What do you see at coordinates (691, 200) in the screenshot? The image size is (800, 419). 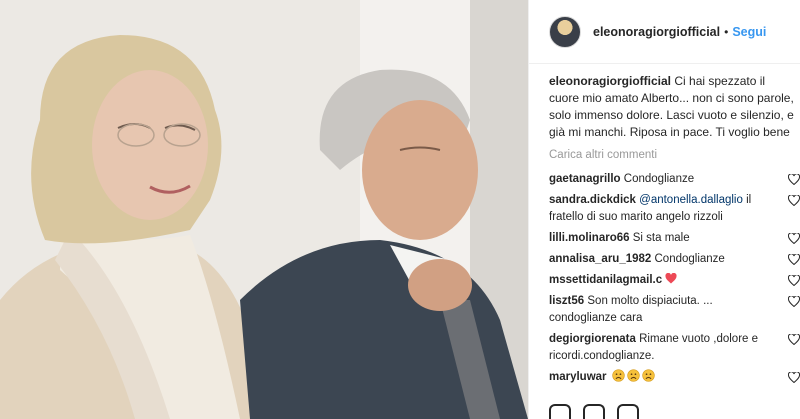 I see `comment-mention-link: @antonella.dallaglio` at bounding box center [691, 200].